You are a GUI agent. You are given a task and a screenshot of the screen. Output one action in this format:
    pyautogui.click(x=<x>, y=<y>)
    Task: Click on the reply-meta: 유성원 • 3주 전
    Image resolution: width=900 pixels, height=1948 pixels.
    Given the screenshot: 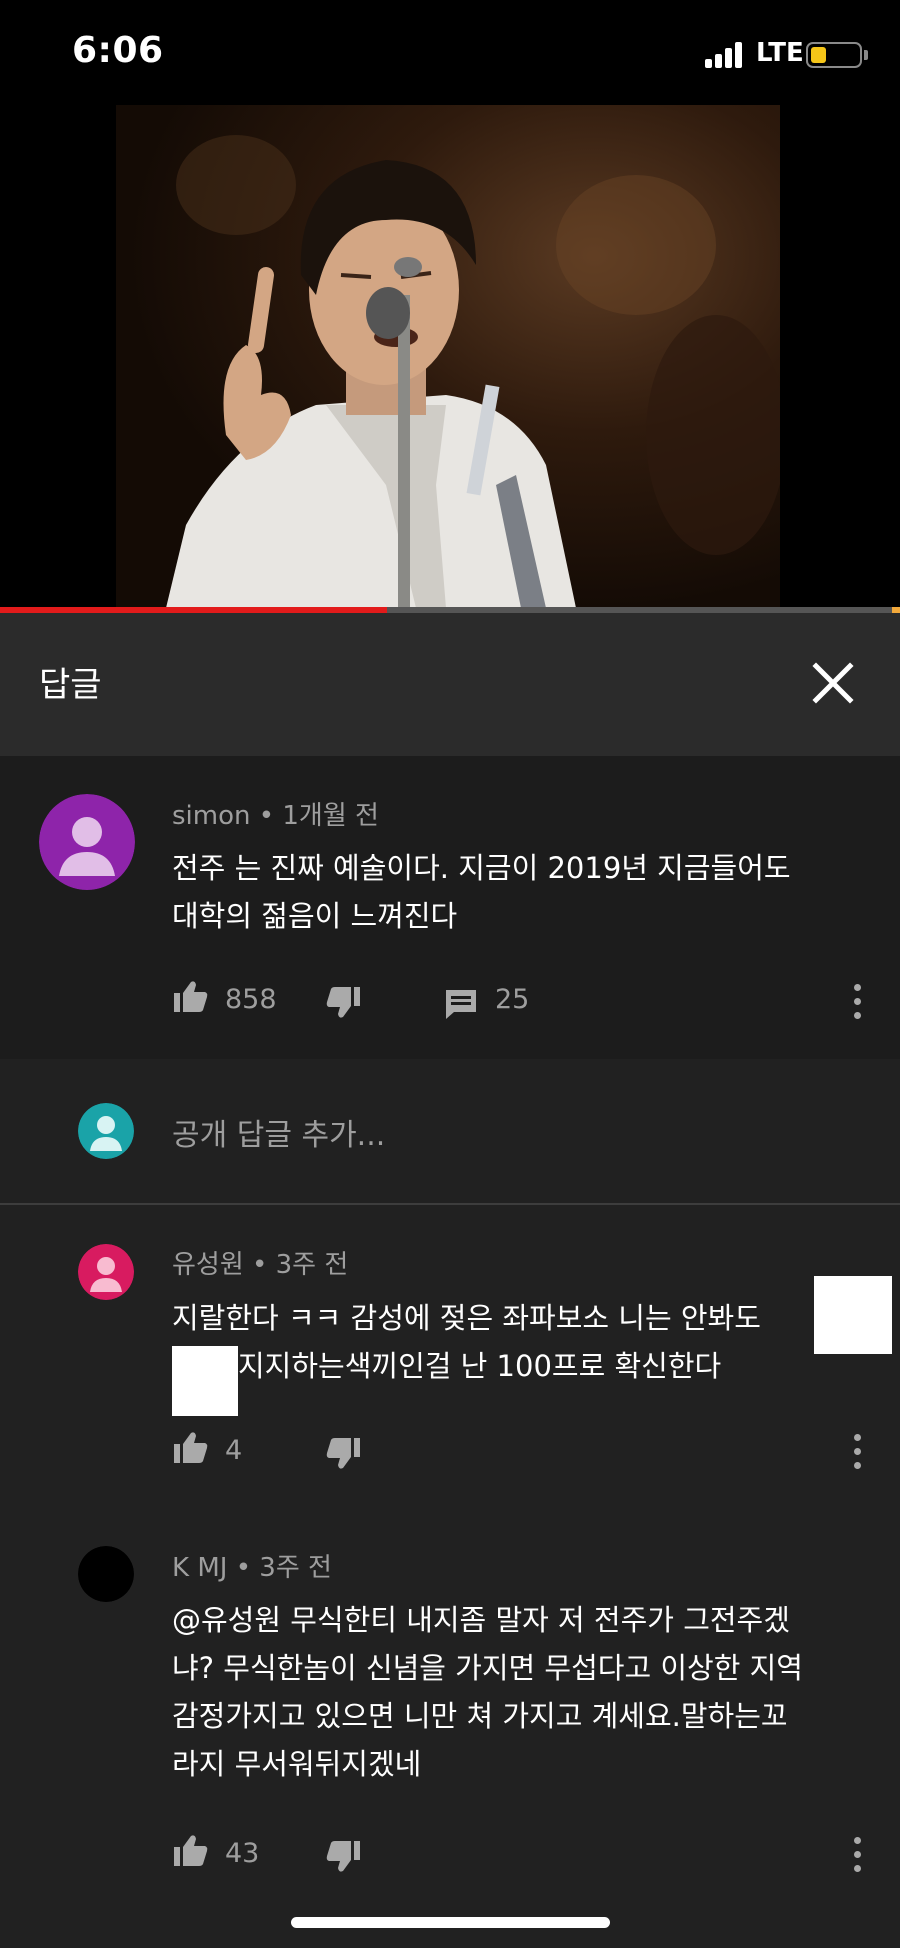 What is the action you would take?
    pyautogui.click(x=260, y=1262)
    